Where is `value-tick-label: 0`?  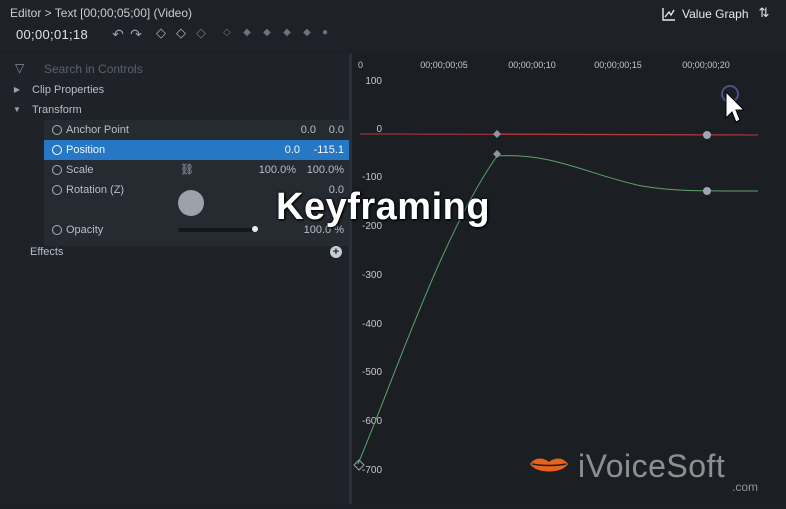 value-tick-label: 0 is located at coordinates (379, 129).